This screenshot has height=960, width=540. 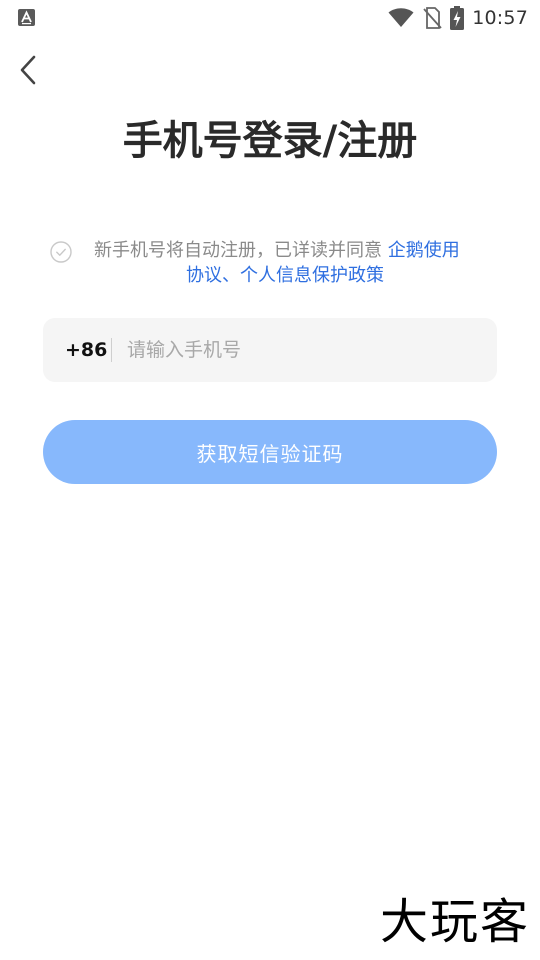 I want to click on back-button, so click(x=28, y=70).